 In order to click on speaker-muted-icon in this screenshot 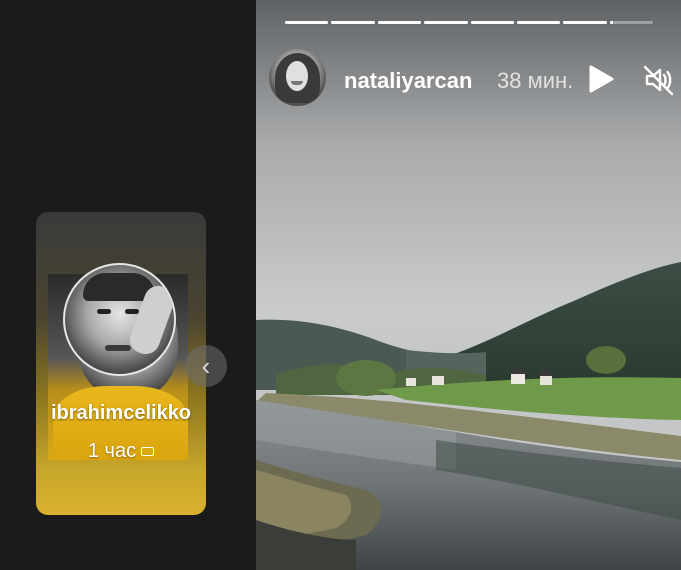, I will do `click(658, 80)`.